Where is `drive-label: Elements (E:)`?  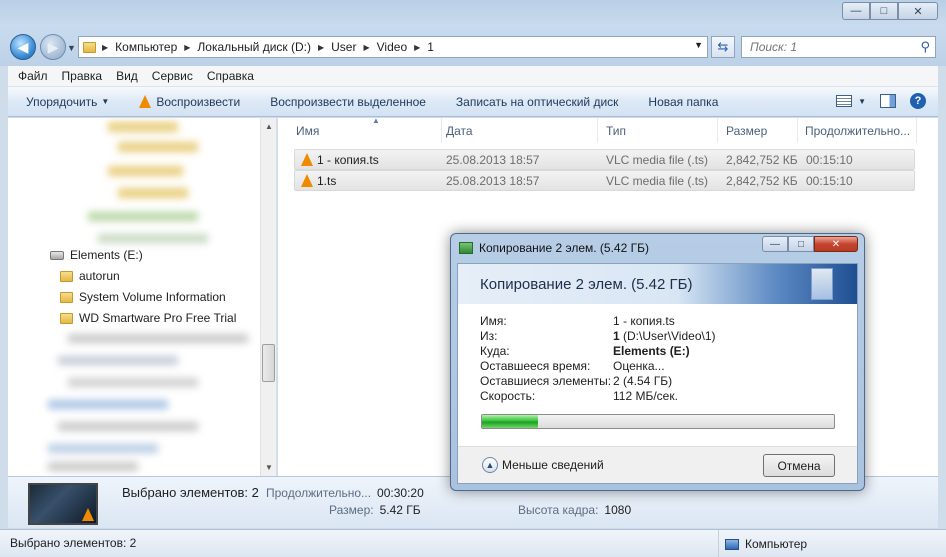
drive-label: Elements (E:) is located at coordinates (106, 255).